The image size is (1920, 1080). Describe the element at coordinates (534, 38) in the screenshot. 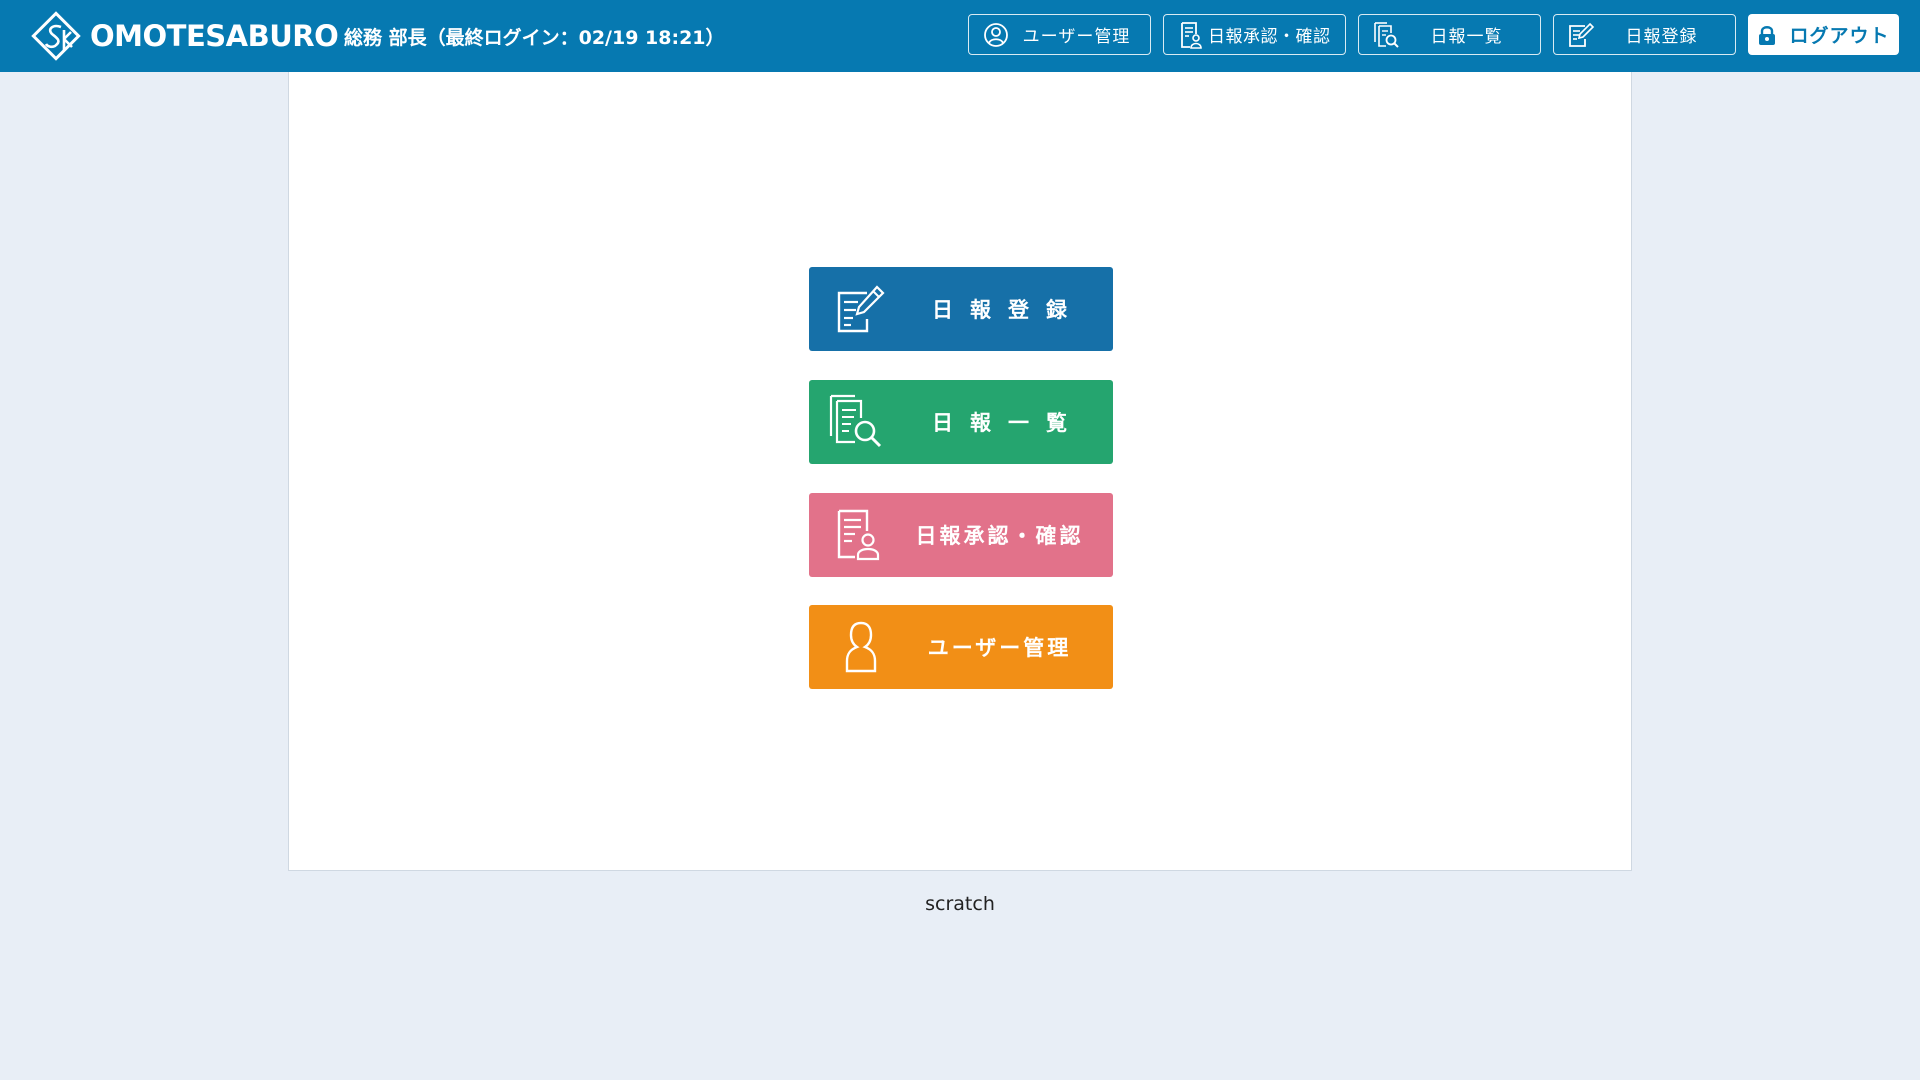

I see `user-login-info: 総務 部長（最終ログイン：02/19 18:21）` at that location.